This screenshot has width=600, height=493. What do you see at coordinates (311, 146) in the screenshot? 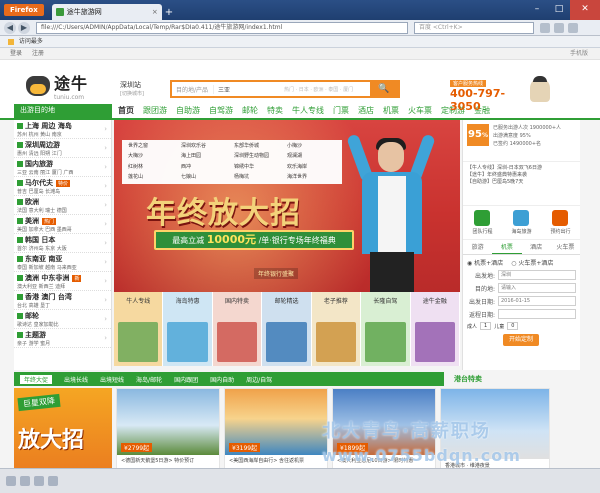
I see `destination-link: 小梅沙` at bounding box center [311, 146].